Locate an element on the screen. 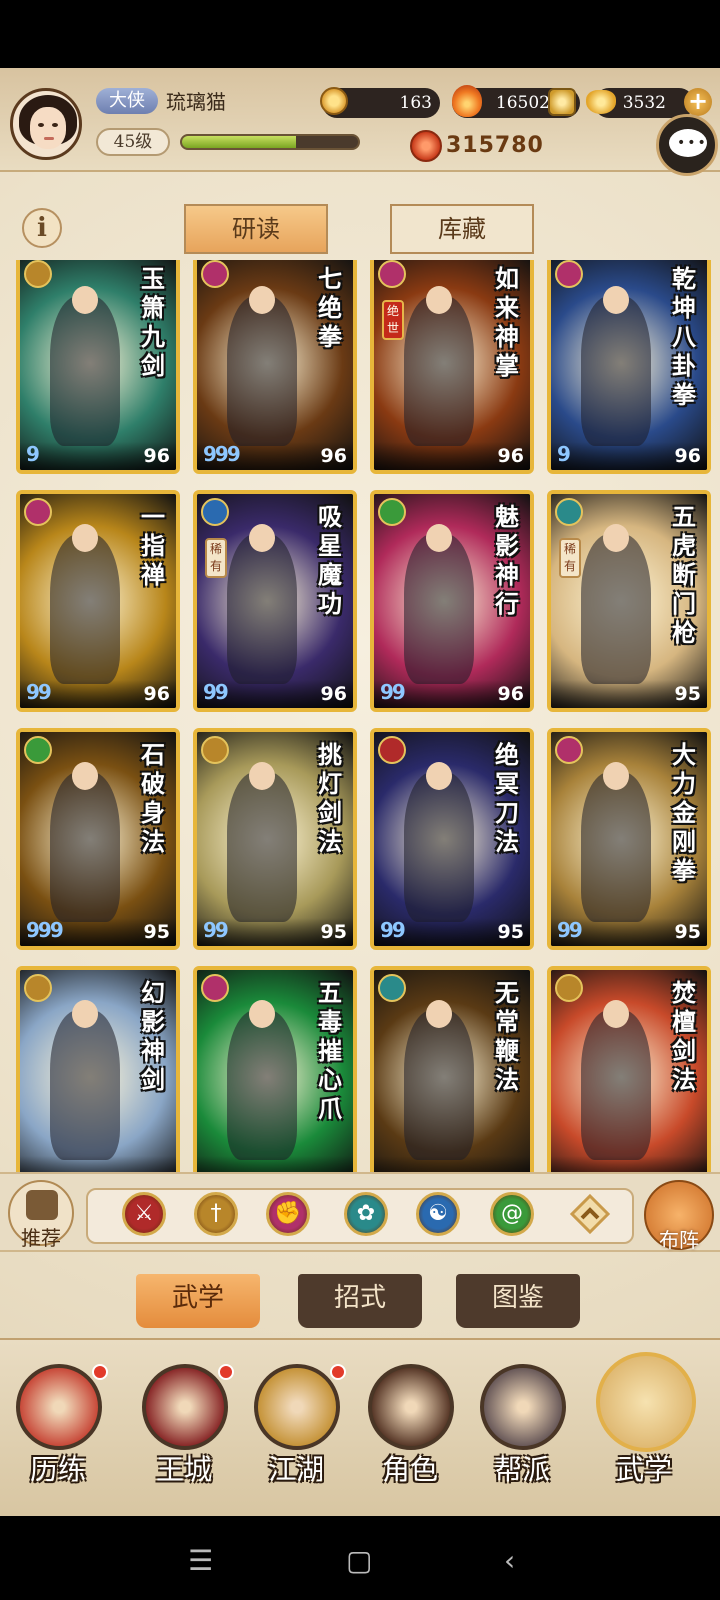  training-icon is located at coordinates (59, 1407).